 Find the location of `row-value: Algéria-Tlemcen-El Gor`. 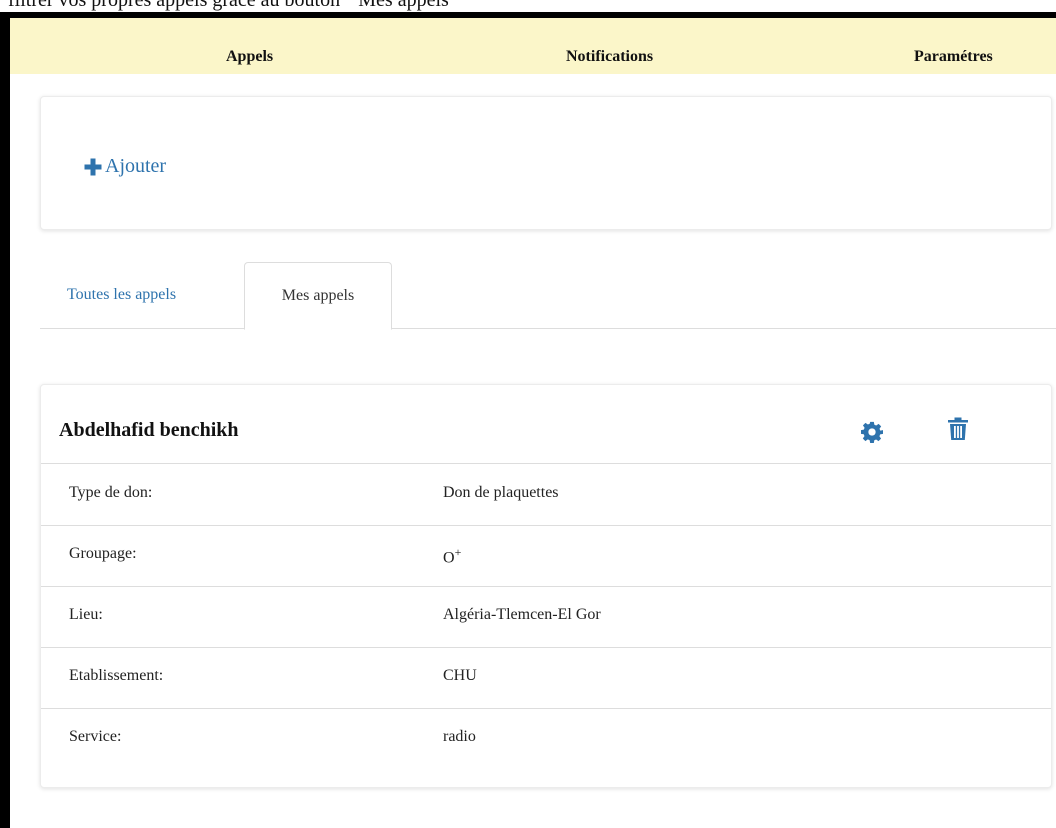

row-value: Algéria-Tlemcen-El Gor is located at coordinates (522, 614).